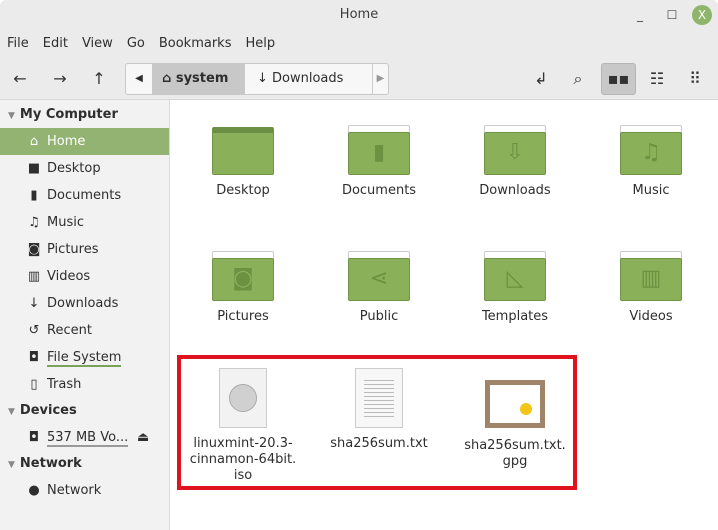 The height and width of the screenshot is (530, 718). I want to click on arrow-right-icon: →, so click(60, 78).